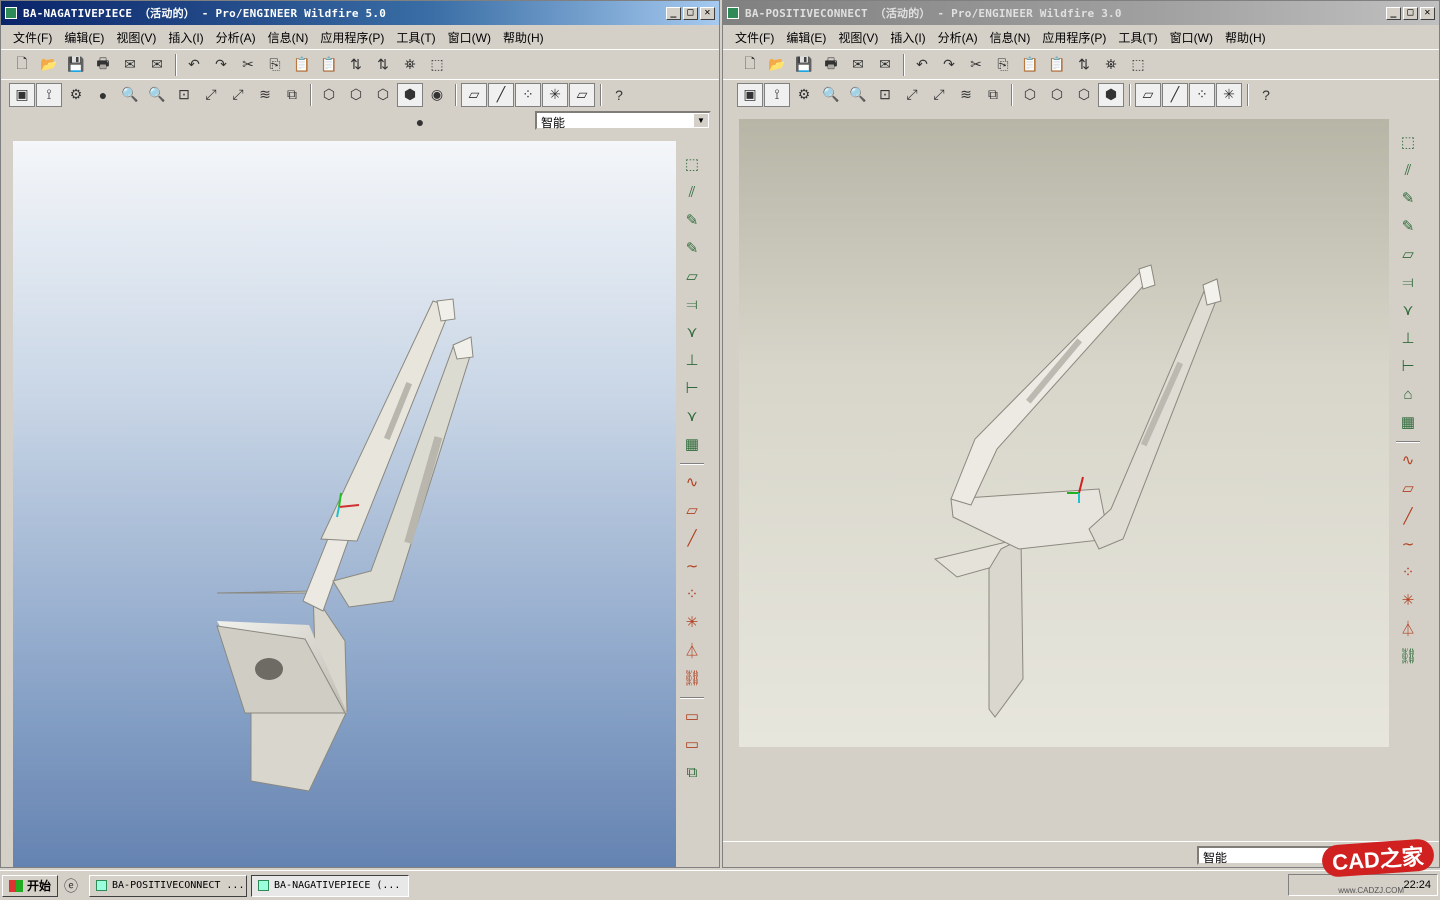  What do you see at coordinates (858, 37) in the screenshot?
I see `menu-view: 视图(V)` at bounding box center [858, 37].